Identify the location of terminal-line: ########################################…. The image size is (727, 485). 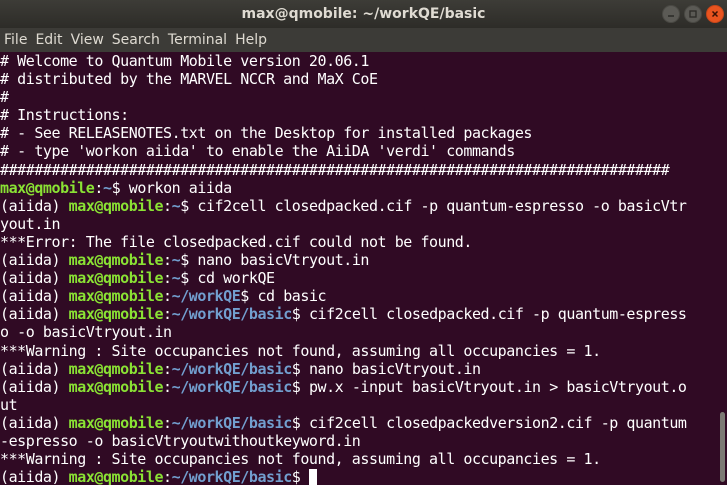
(359, 170).